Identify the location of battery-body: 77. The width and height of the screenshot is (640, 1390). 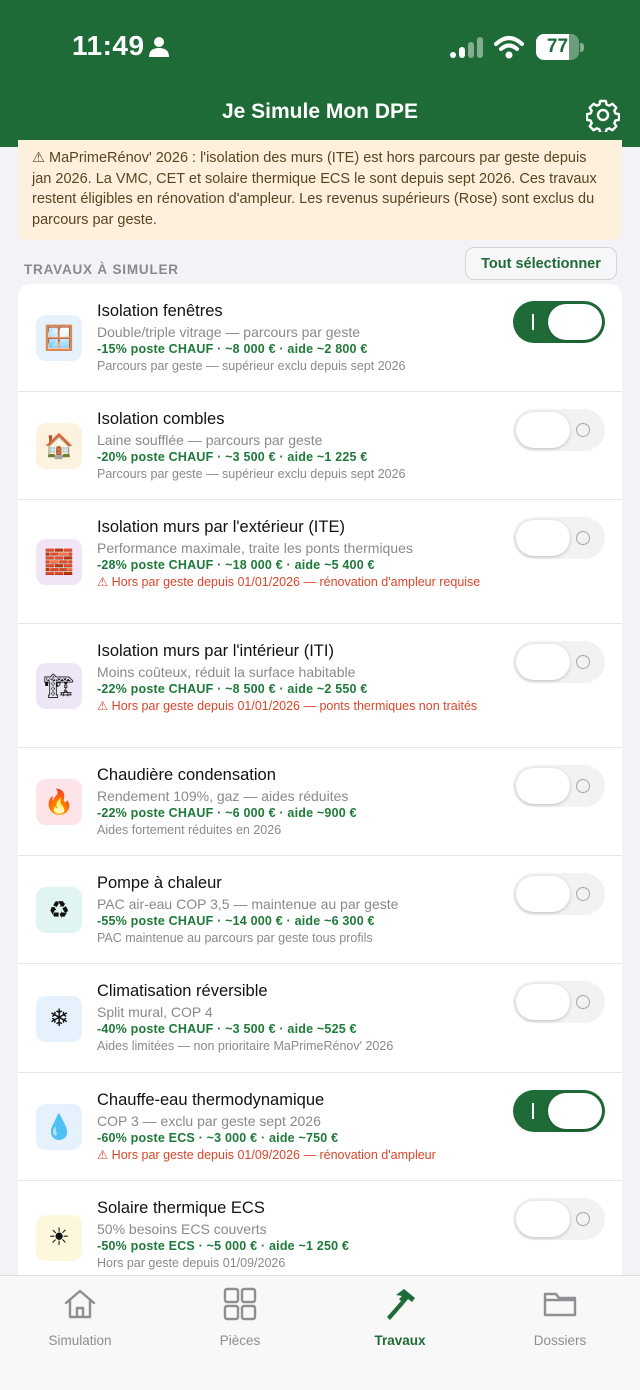
(557, 47).